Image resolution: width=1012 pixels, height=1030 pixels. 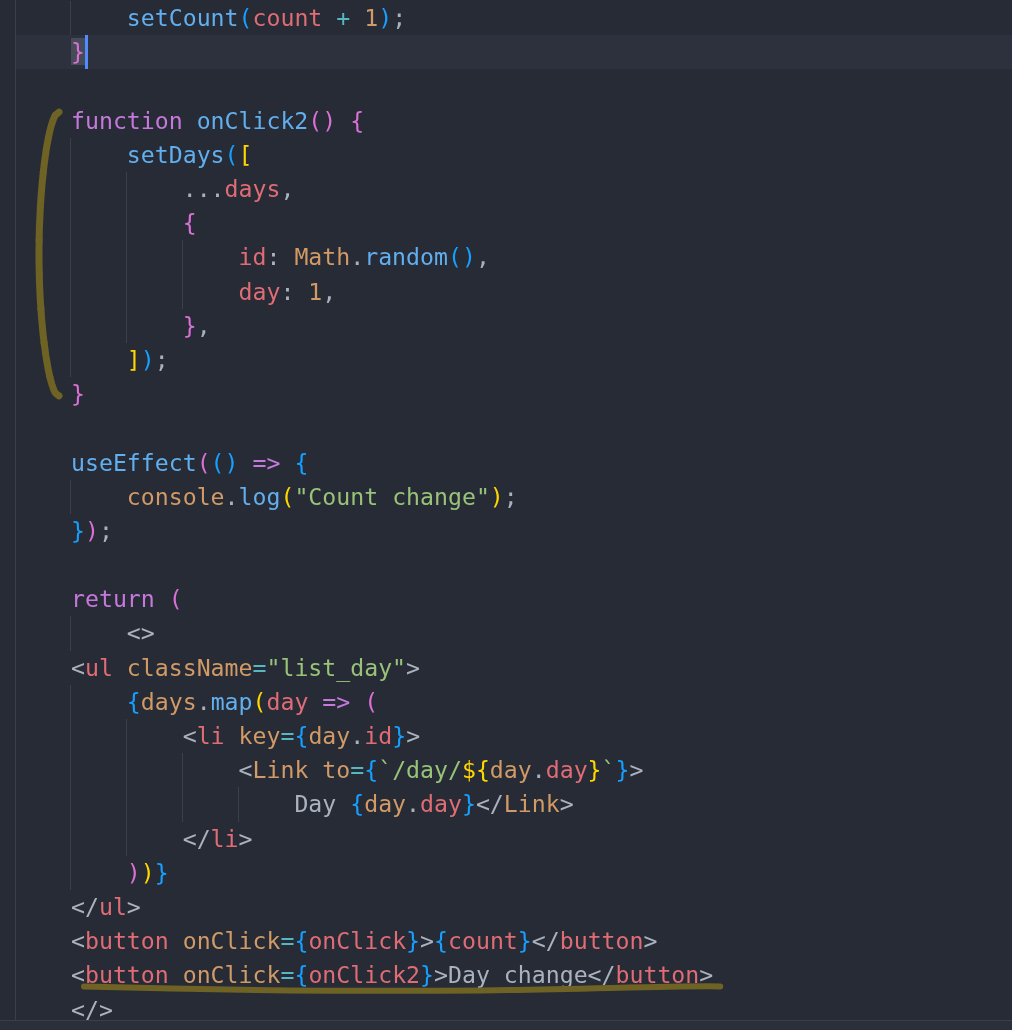 What do you see at coordinates (147, 872) in the screenshot?
I see `code-line: ))}` at bounding box center [147, 872].